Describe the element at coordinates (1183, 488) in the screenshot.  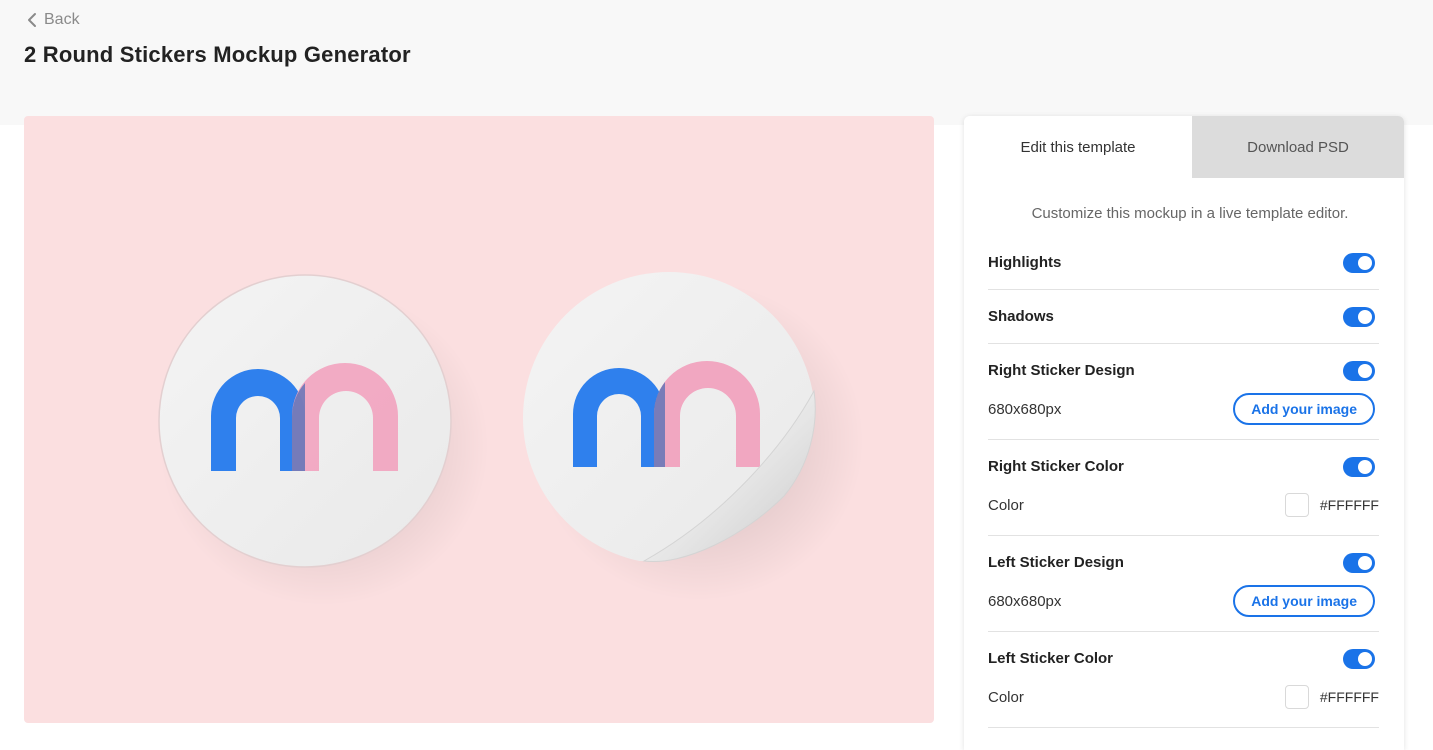
I see `option-right-sticker-color: Right Sticker Color Color #FFFFFF` at that location.